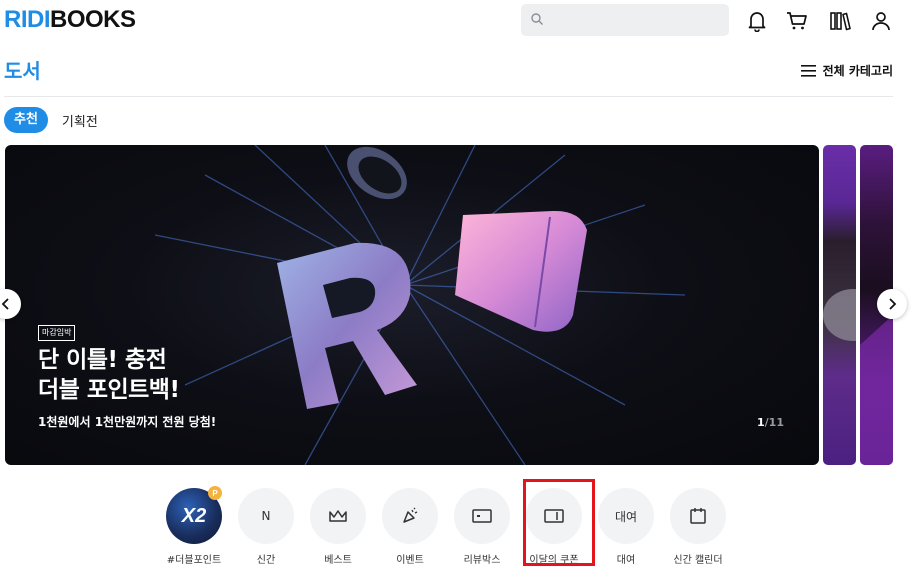 The height and width of the screenshot is (568, 914). I want to click on rent-text-icon: 대여, so click(626, 516).